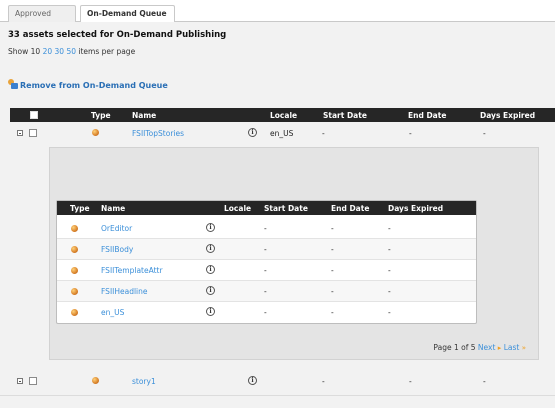 The image size is (555, 408). What do you see at coordinates (486, 347) in the screenshot?
I see `next-page-link: Next` at bounding box center [486, 347].